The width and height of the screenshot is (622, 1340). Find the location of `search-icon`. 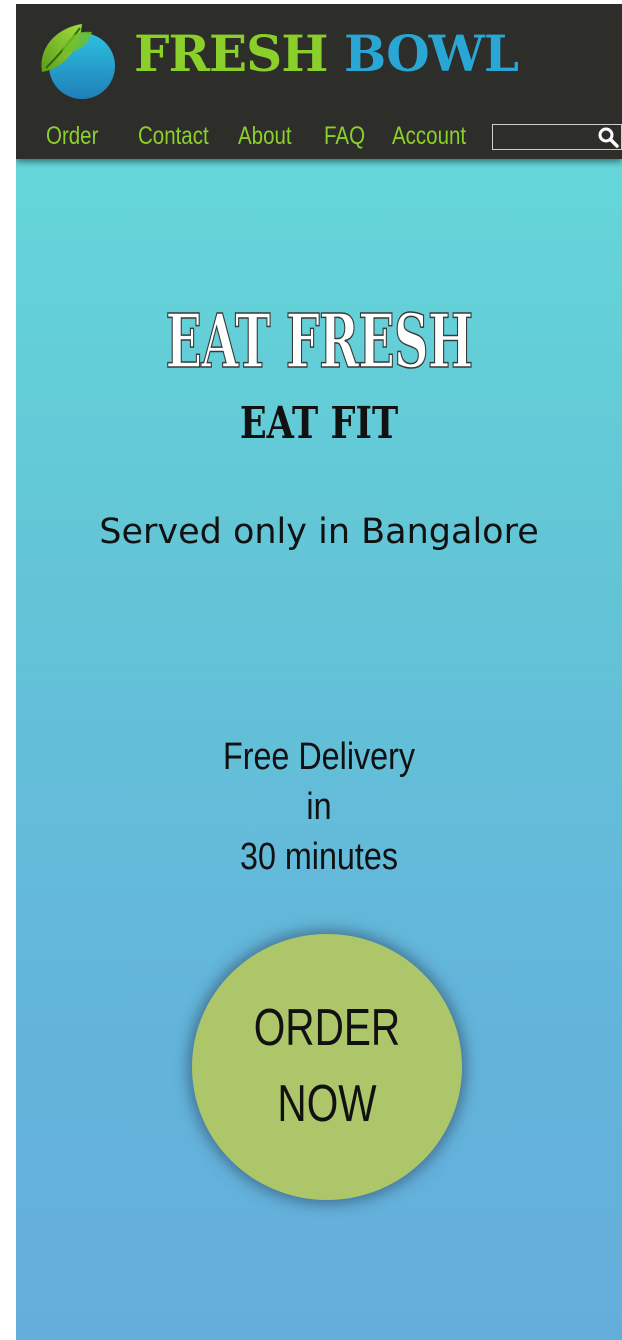

search-icon is located at coordinates (608, 137).